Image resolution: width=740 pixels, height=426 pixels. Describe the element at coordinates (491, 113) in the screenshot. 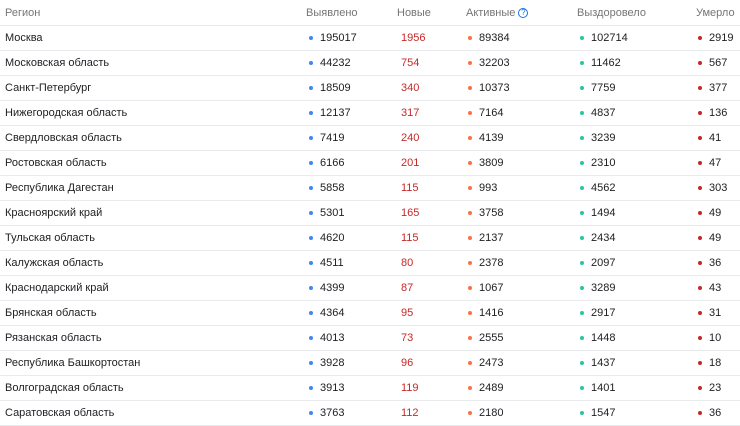

I see `active-value: 7164` at that location.